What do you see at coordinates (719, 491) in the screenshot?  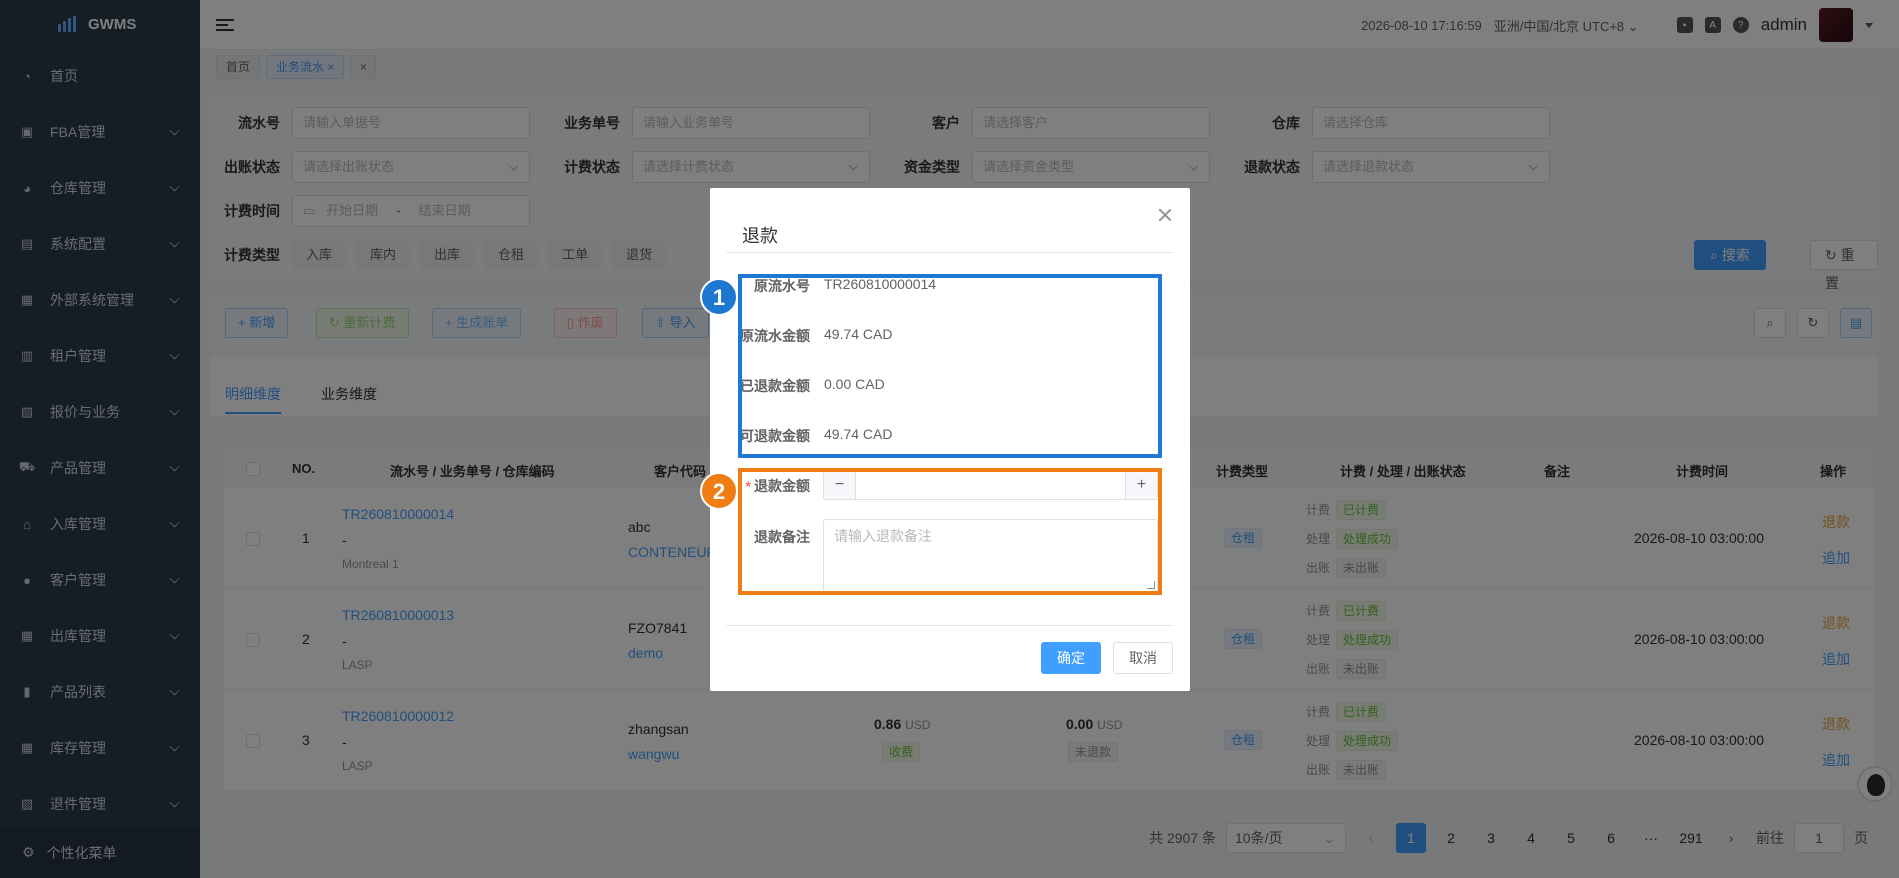 I see `annotation-badge: 2` at bounding box center [719, 491].